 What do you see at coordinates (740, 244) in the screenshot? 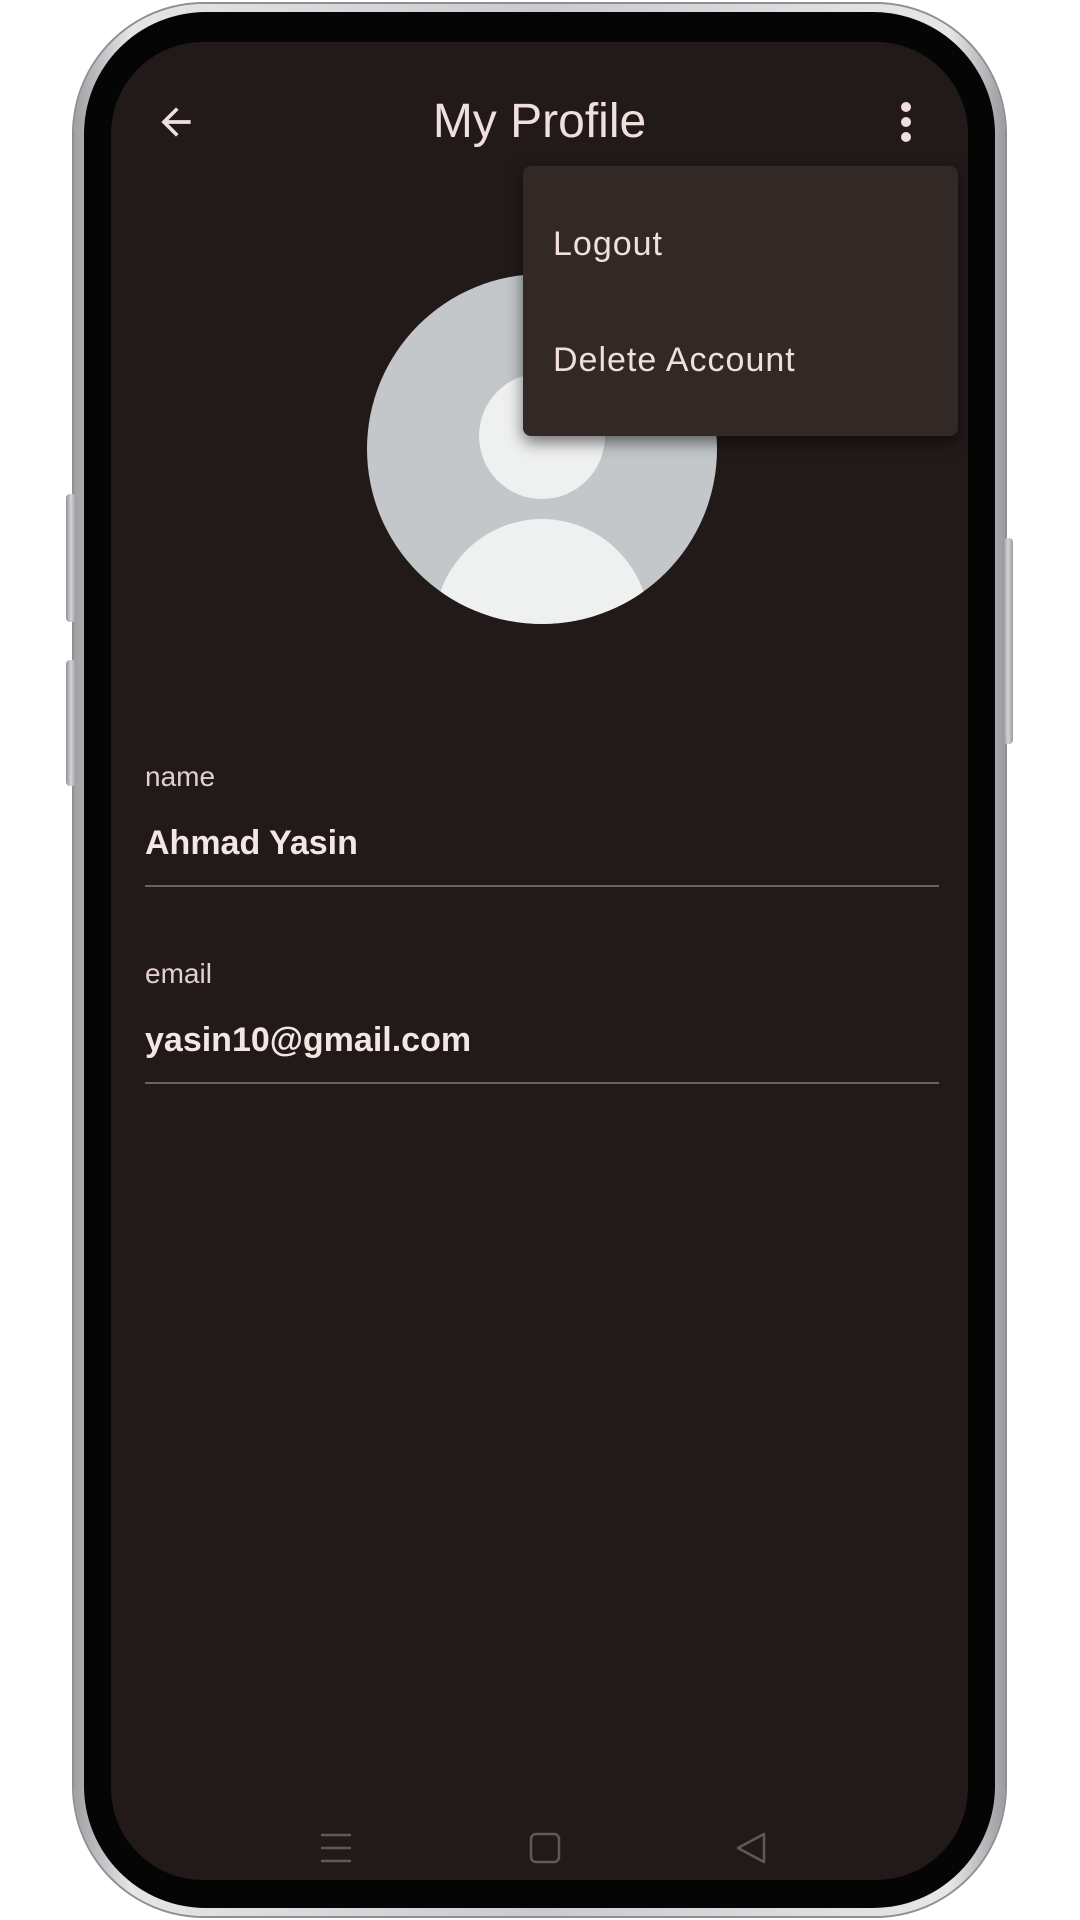
I see `menu-item-logout: Logout` at bounding box center [740, 244].